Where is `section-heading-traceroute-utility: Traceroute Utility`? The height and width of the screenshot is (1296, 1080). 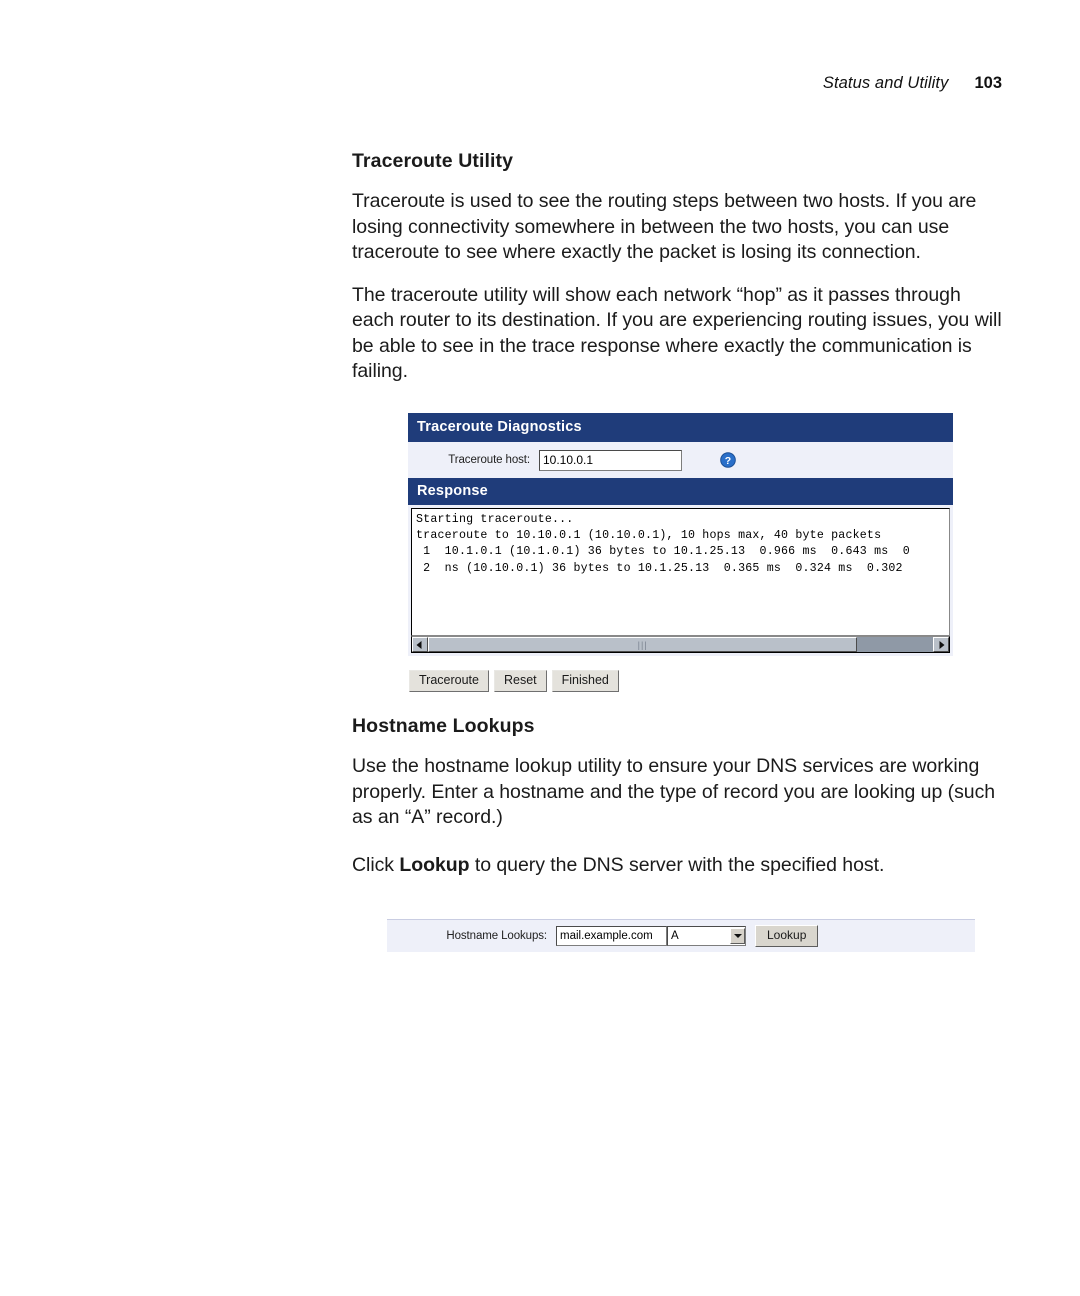
section-heading-traceroute-utility: Traceroute Utility is located at coordinates (433, 161).